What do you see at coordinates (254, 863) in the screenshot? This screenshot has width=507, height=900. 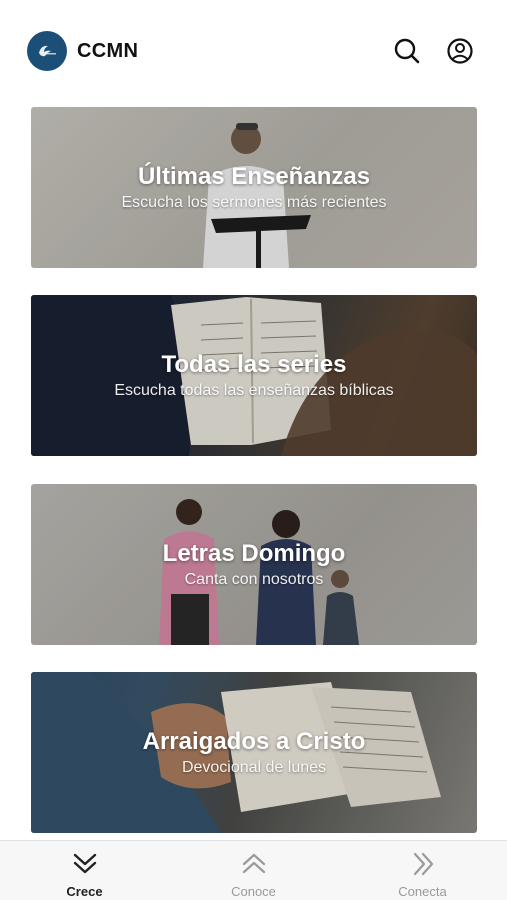 I see `double-chevron-up-icon` at bounding box center [254, 863].